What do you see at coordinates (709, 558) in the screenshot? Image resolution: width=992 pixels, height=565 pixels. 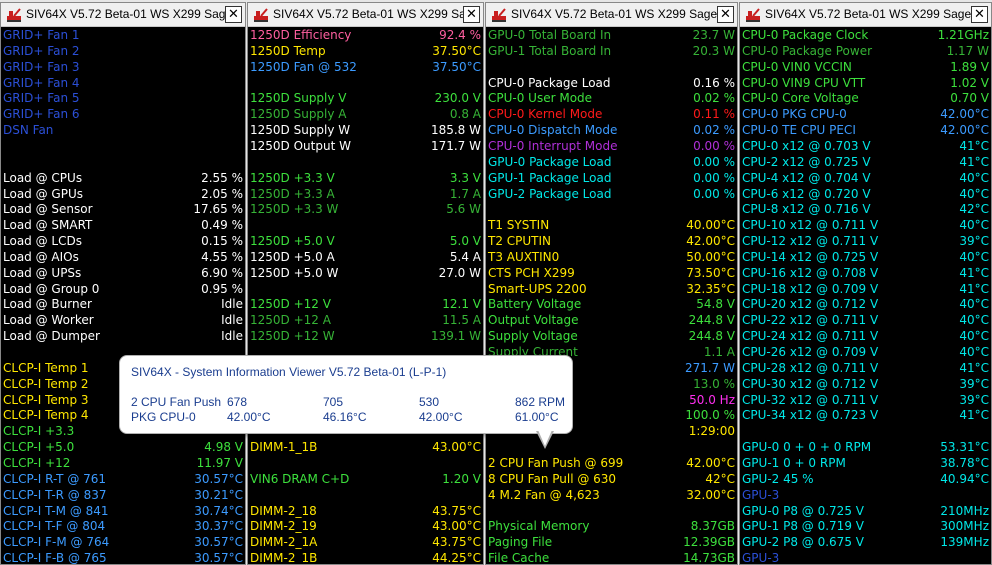 I see `sensor-value: 14.73GB` at bounding box center [709, 558].